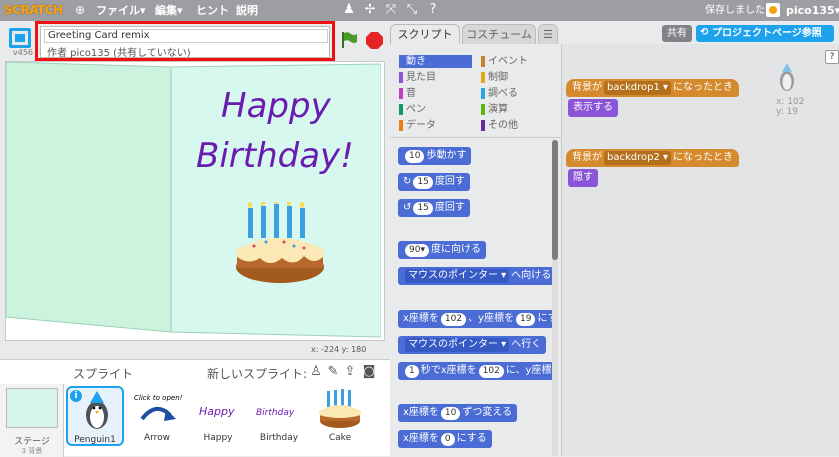 The image size is (839, 457). What do you see at coordinates (435, 93) in the screenshot?
I see `category-sound: 音` at bounding box center [435, 93].